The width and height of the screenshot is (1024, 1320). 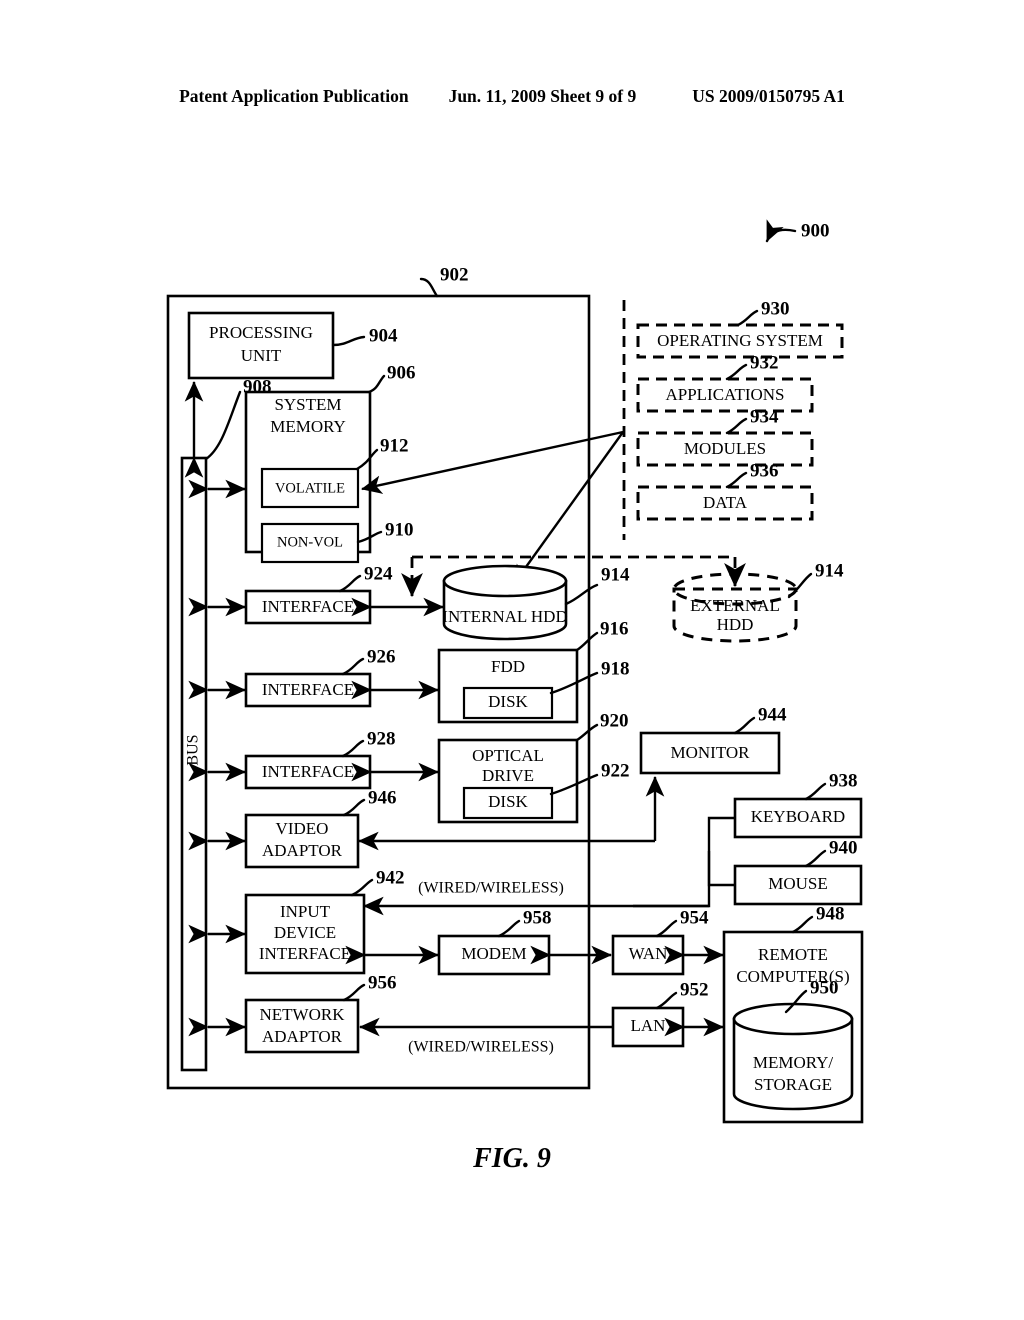 What do you see at coordinates (394, 445) in the screenshot?
I see `ref-912-label: 912` at bounding box center [394, 445].